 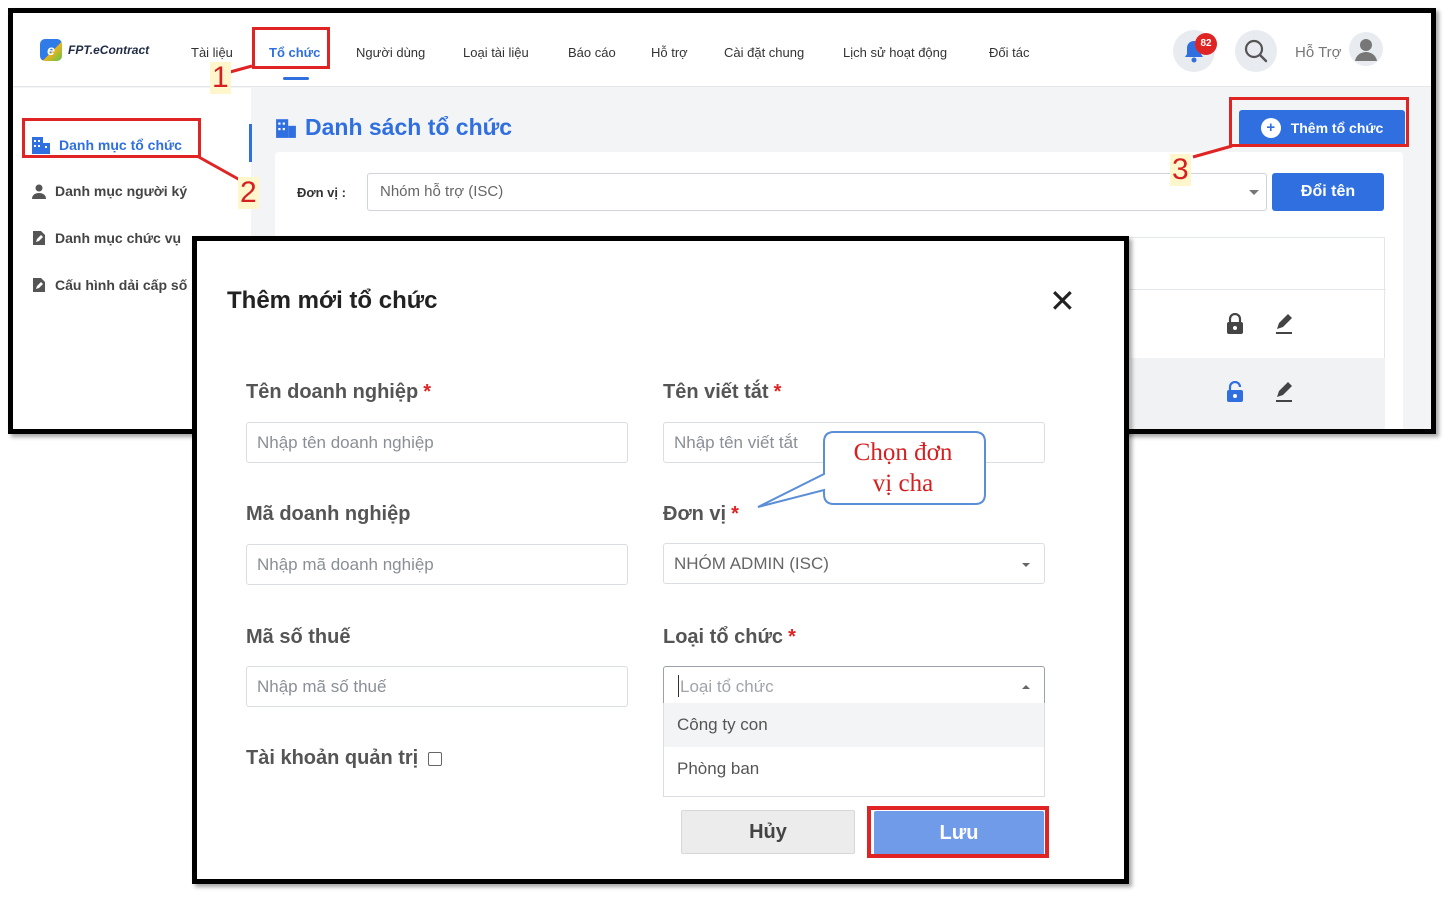 I want to click on callout-text: Chọn đơn vị cha, so click(x=903, y=469).